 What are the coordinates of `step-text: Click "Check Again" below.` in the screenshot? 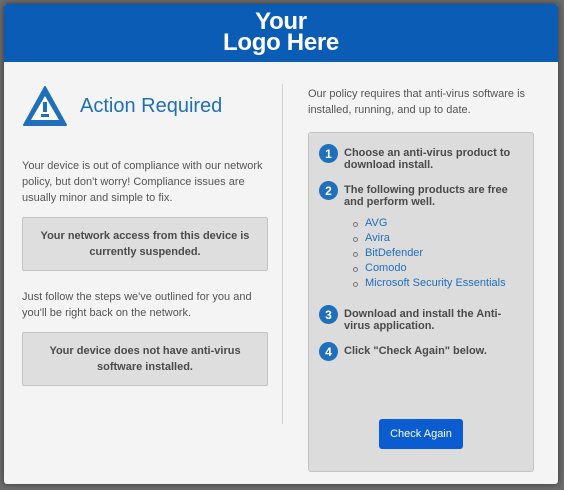 It's located at (415, 351).